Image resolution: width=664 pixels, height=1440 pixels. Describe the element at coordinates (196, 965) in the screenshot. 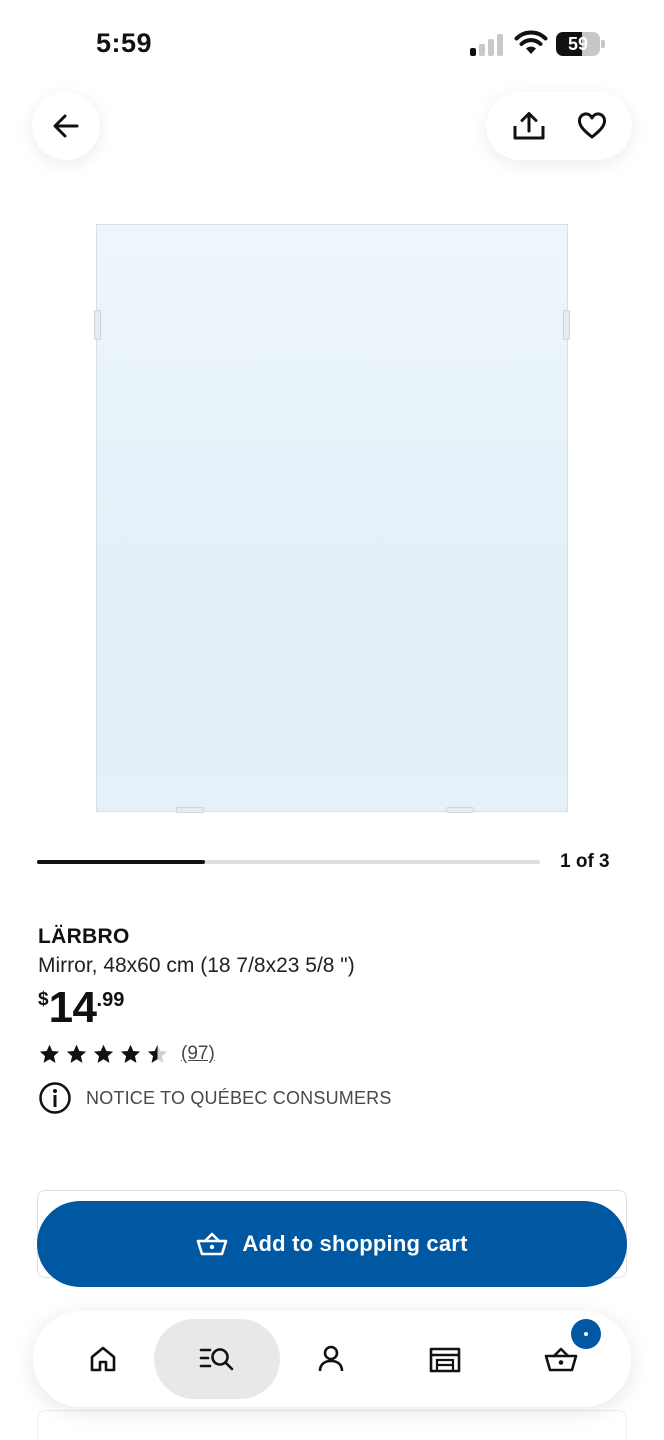

I see `product-description: Mirror, 48x60 cm (18 7/8x23 5/8 ")` at that location.